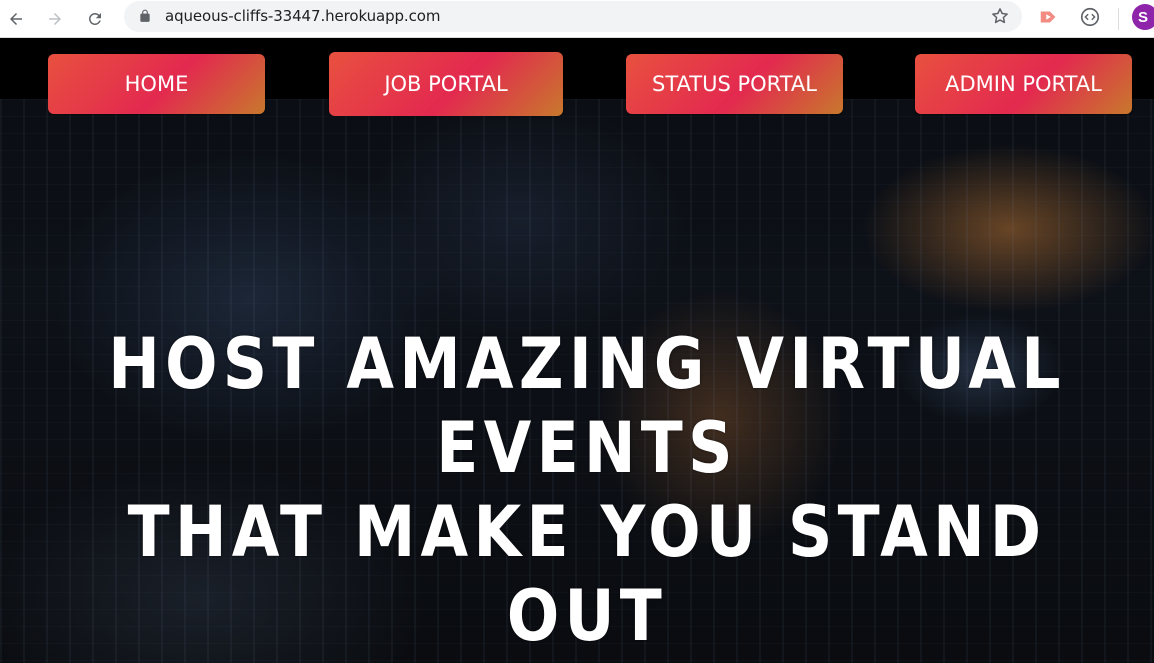 This screenshot has width=1154, height=663. What do you see at coordinates (302, 16) in the screenshot?
I see `url-text: aqueous-cliffs-33447.herokuapp.com` at bounding box center [302, 16].